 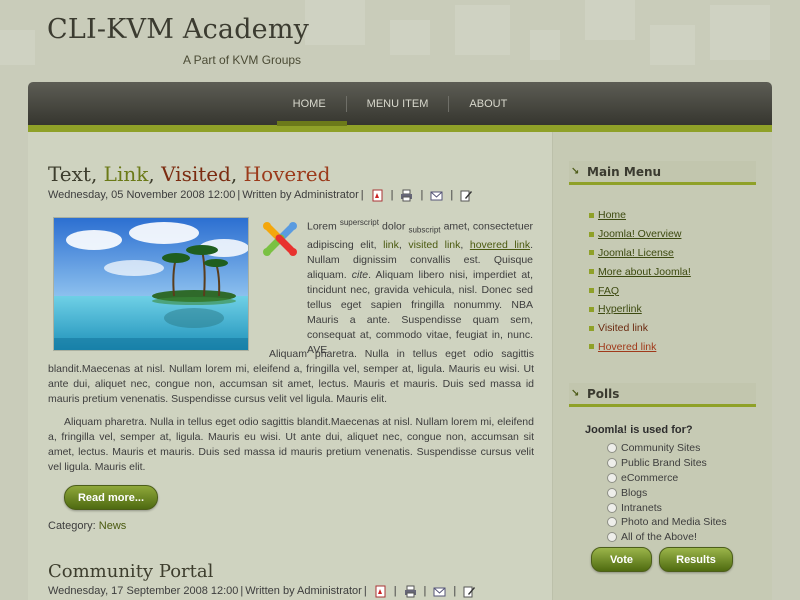 I want to click on menu-link: Joomla! License, so click(x=636, y=253).